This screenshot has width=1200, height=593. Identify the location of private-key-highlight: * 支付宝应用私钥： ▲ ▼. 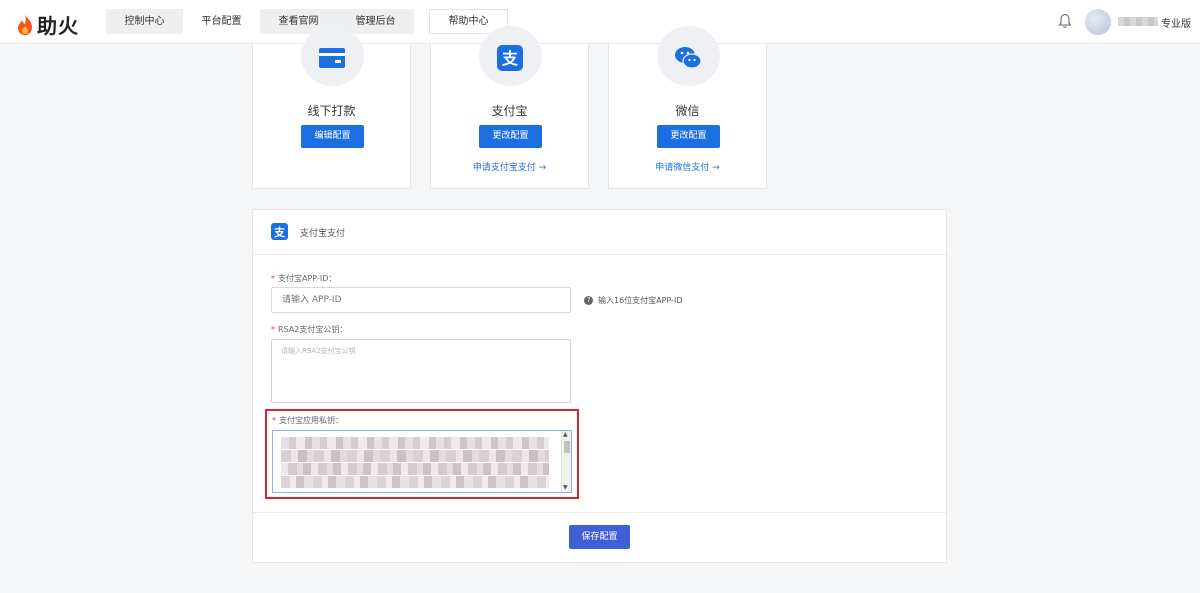
(422, 454).